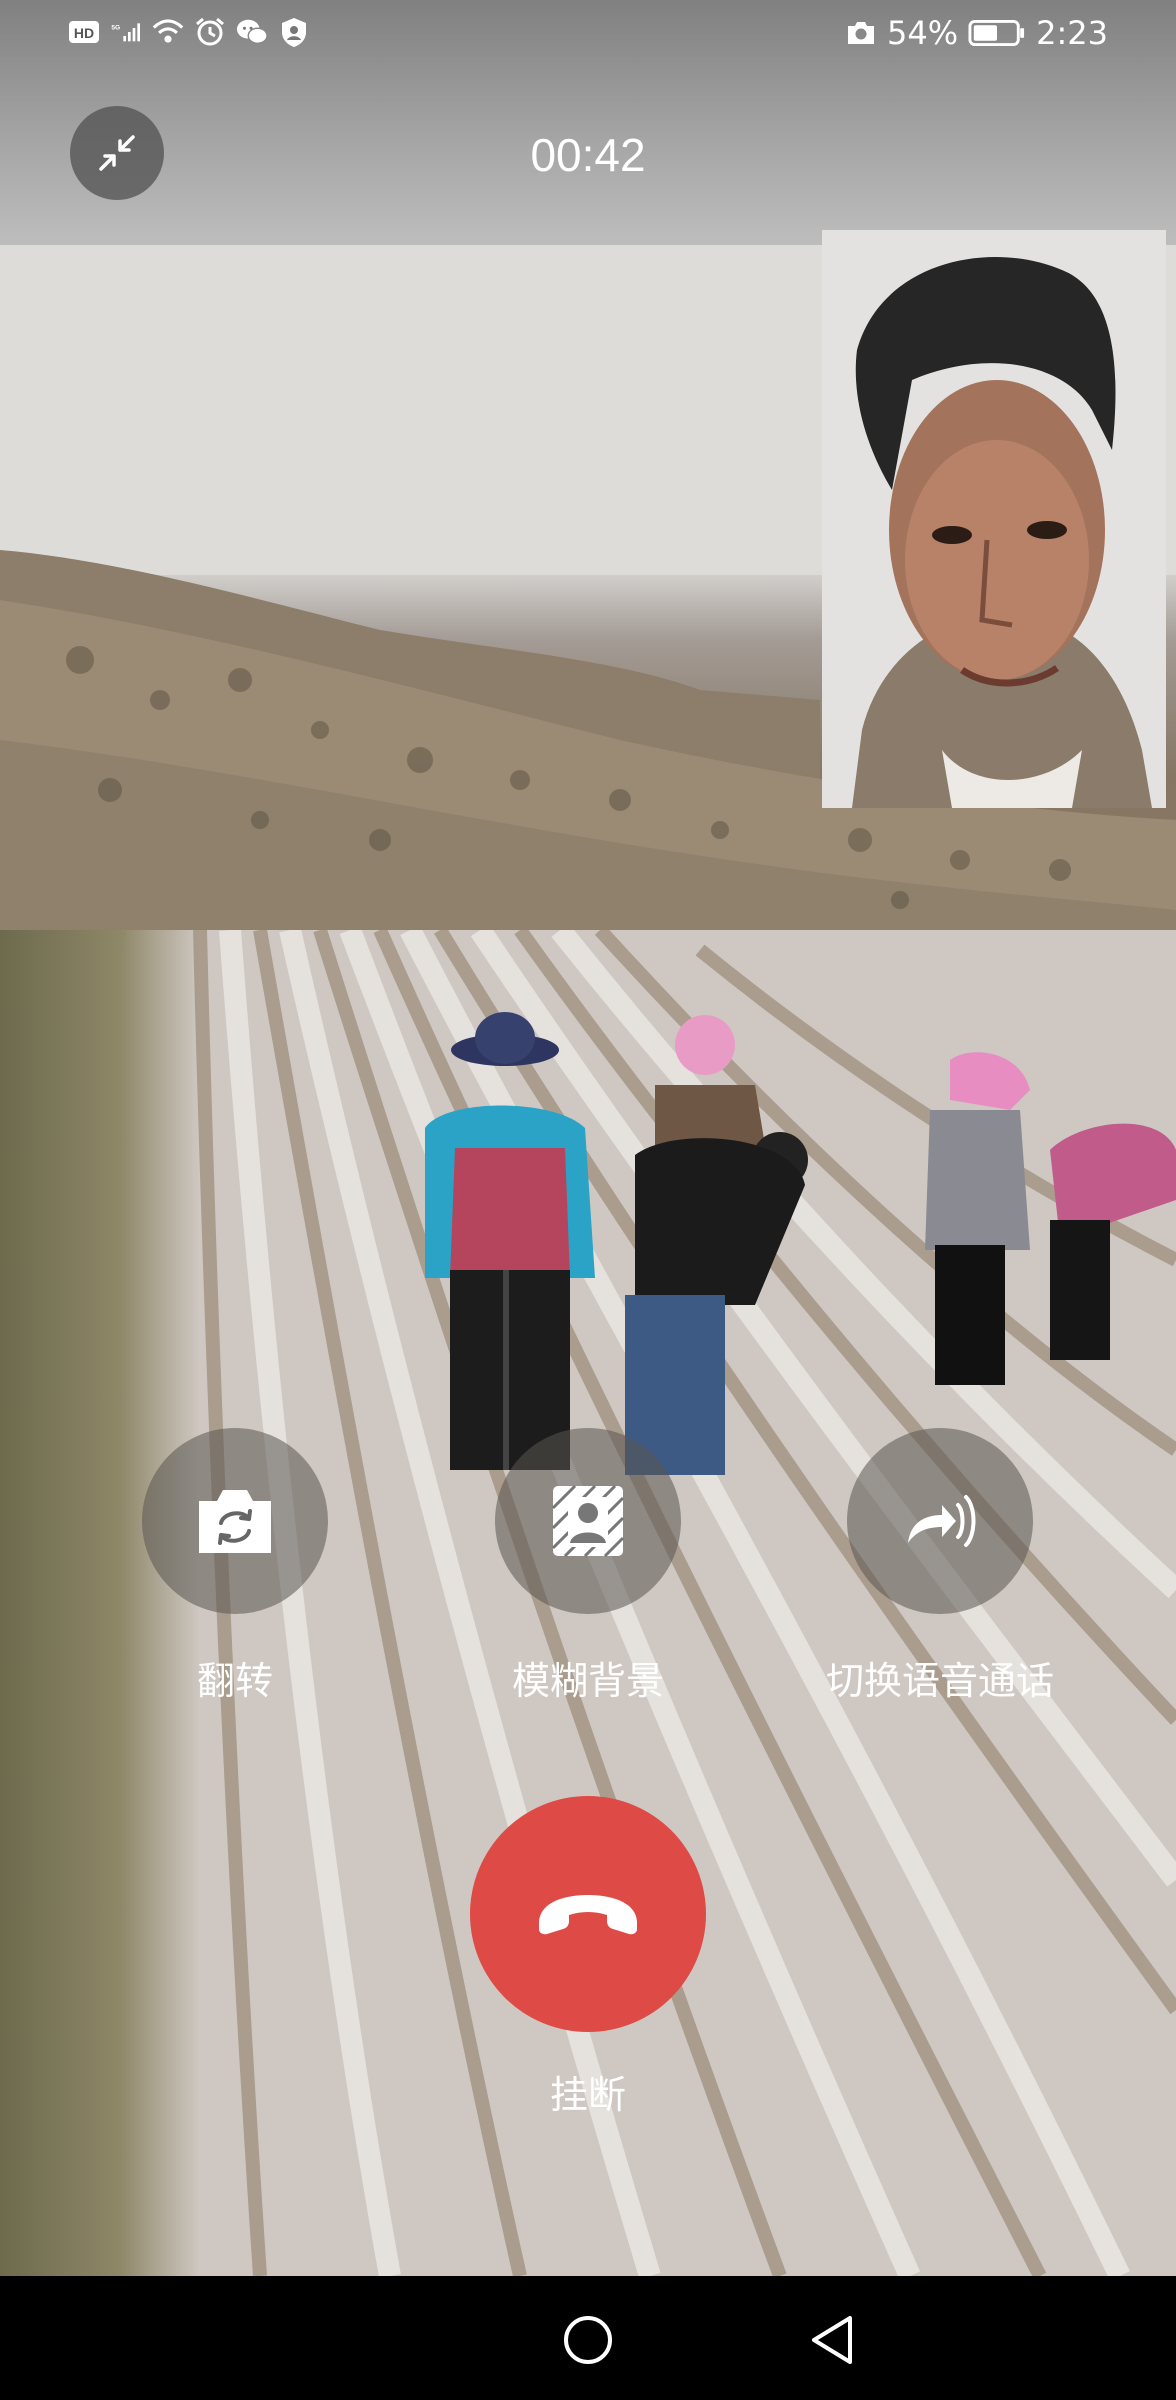 The height and width of the screenshot is (2400, 1176). I want to click on blur-background-button, so click(588, 1521).